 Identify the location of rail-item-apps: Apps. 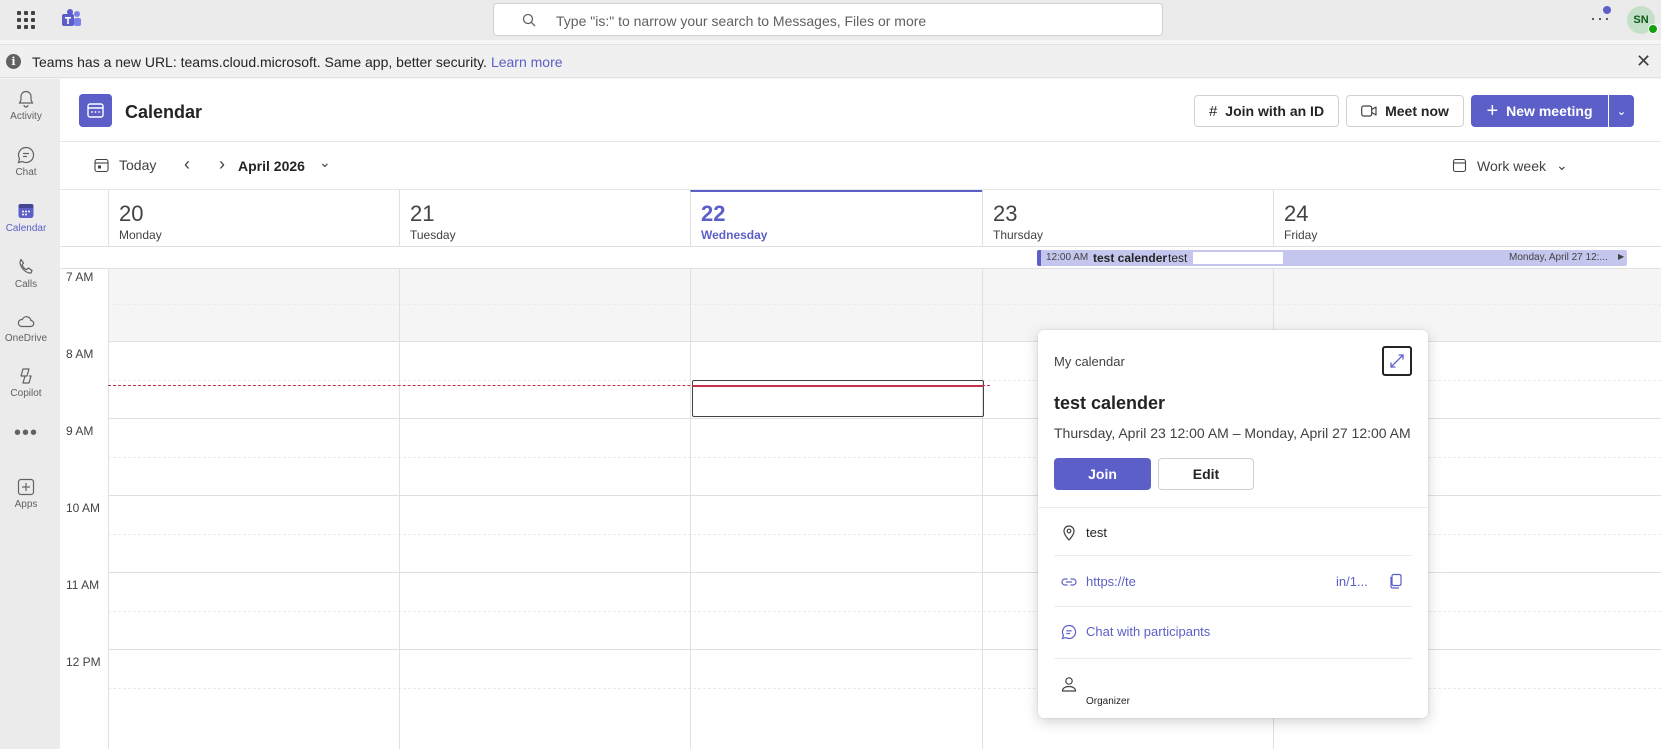
(26, 496).